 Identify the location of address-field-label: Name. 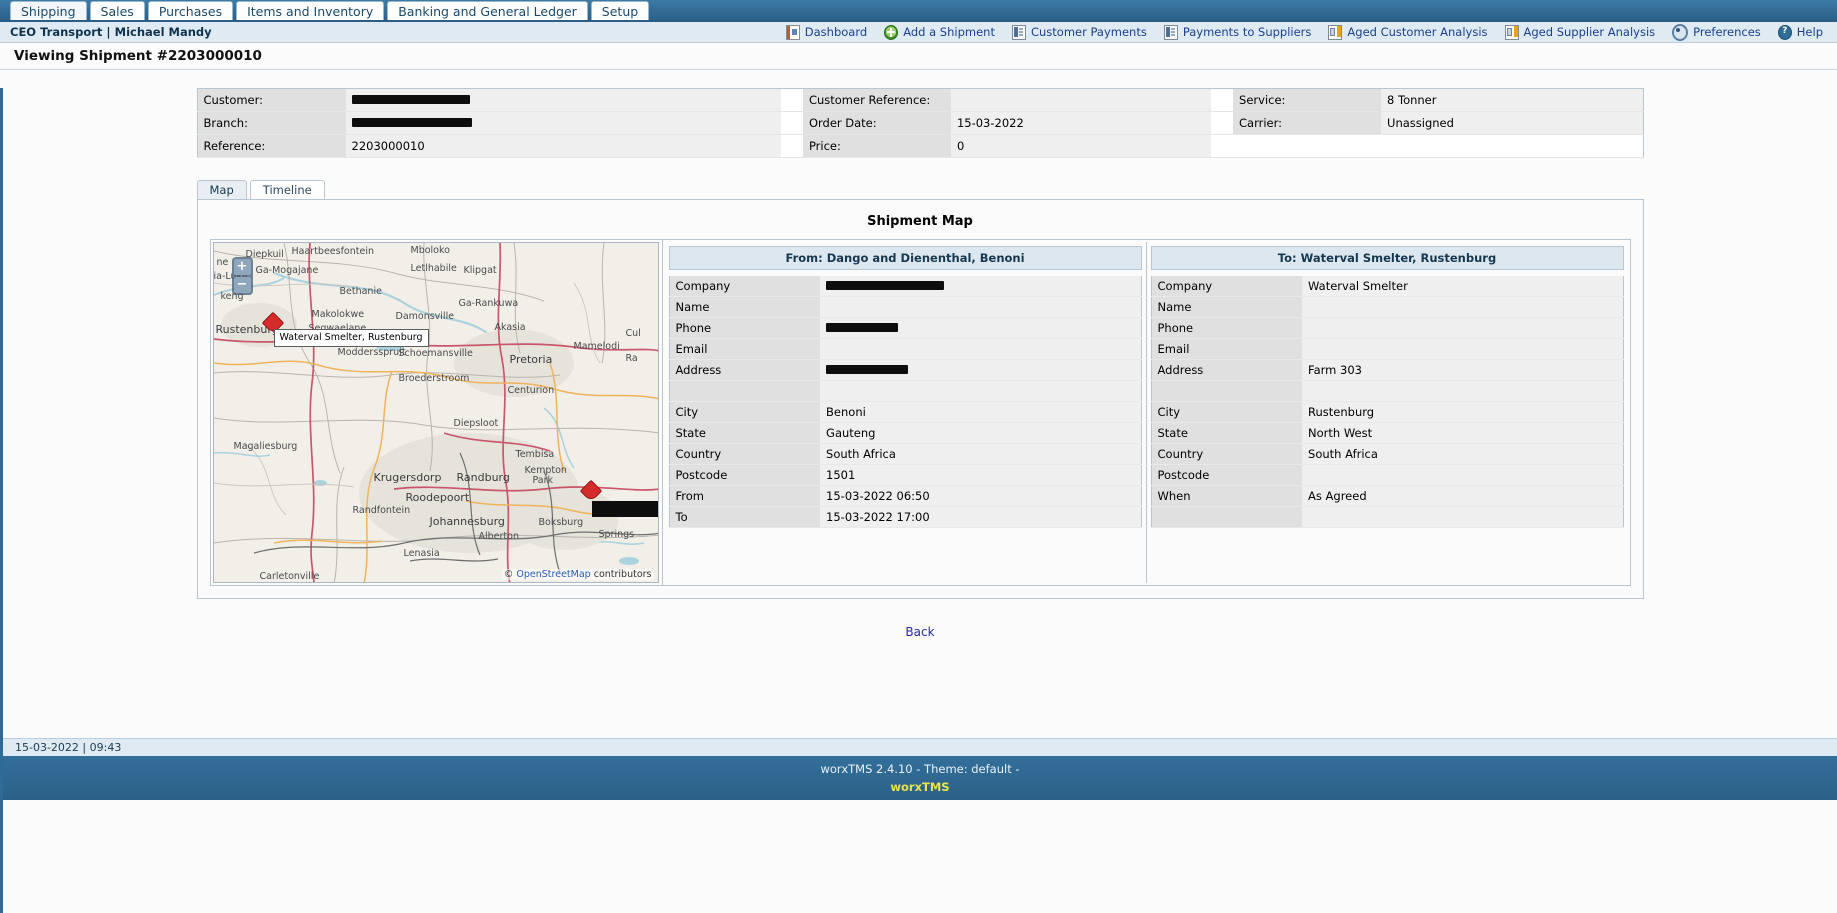
(1227, 307).